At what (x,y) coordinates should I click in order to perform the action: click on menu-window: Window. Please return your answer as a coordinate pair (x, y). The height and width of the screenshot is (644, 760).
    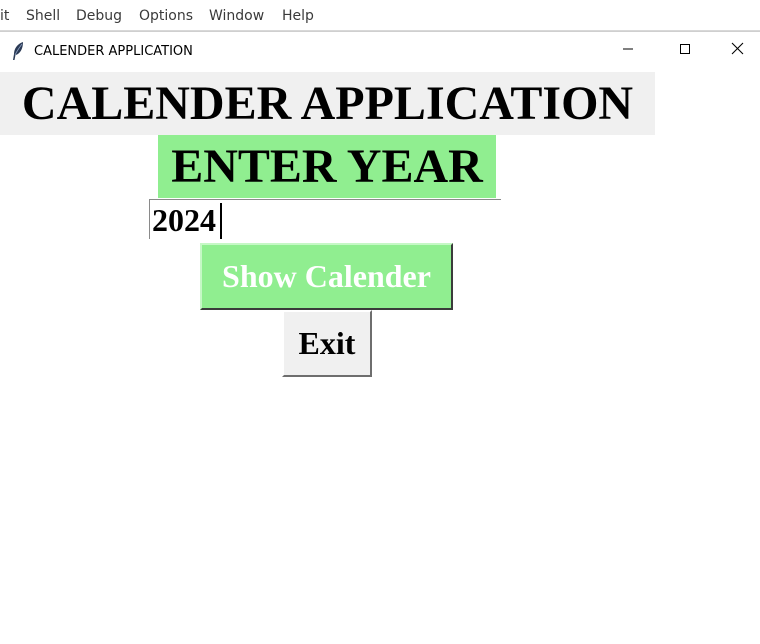
    Looking at the image, I should click on (236, 16).